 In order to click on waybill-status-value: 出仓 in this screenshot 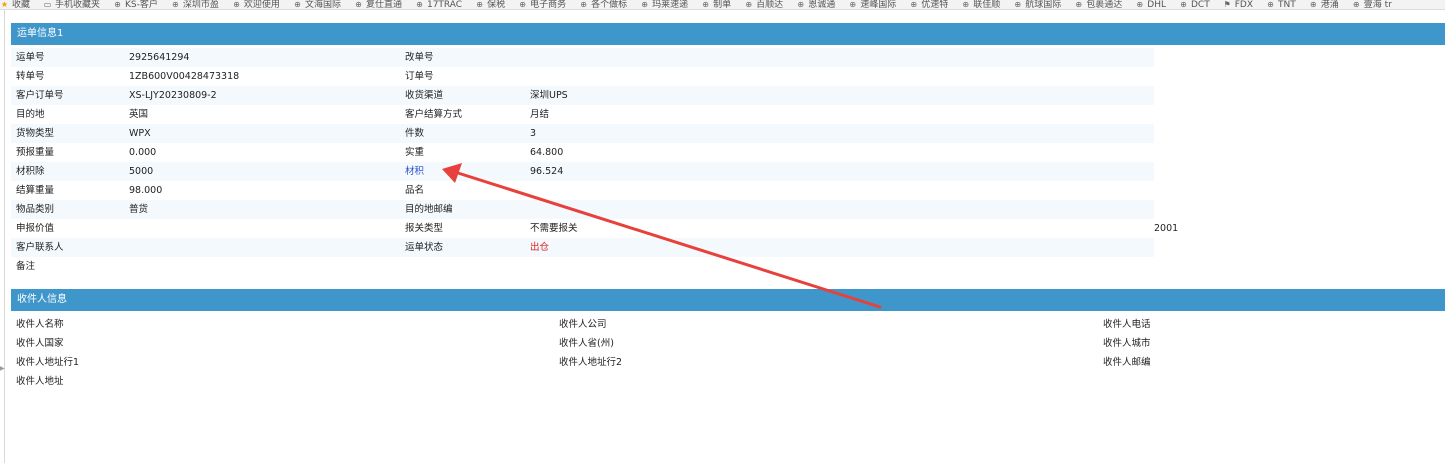, I will do `click(540, 247)`.